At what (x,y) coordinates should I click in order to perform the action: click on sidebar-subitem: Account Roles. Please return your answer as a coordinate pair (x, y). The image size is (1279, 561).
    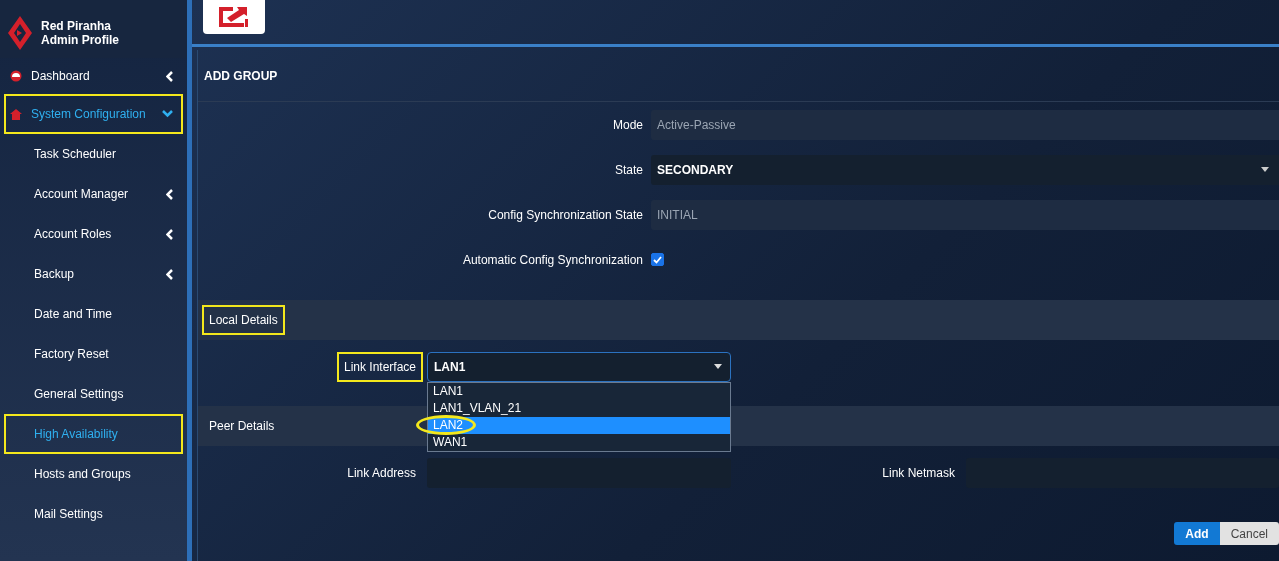
    Looking at the image, I should click on (93, 234).